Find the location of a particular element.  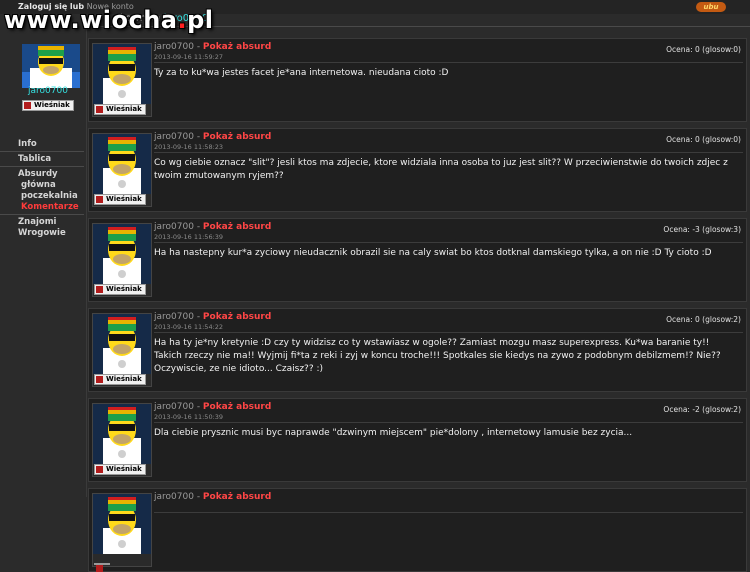

comment-item: jaro0700 - Pokaż absurd is located at coordinates (417, 530).